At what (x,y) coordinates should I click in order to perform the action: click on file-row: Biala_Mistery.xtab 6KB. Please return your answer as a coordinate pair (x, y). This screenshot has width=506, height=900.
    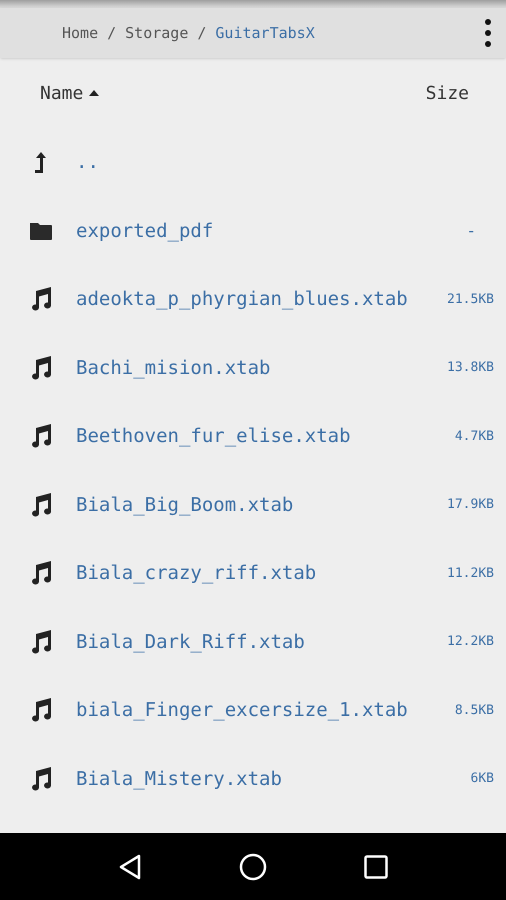
    Looking at the image, I should click on (253, 778).